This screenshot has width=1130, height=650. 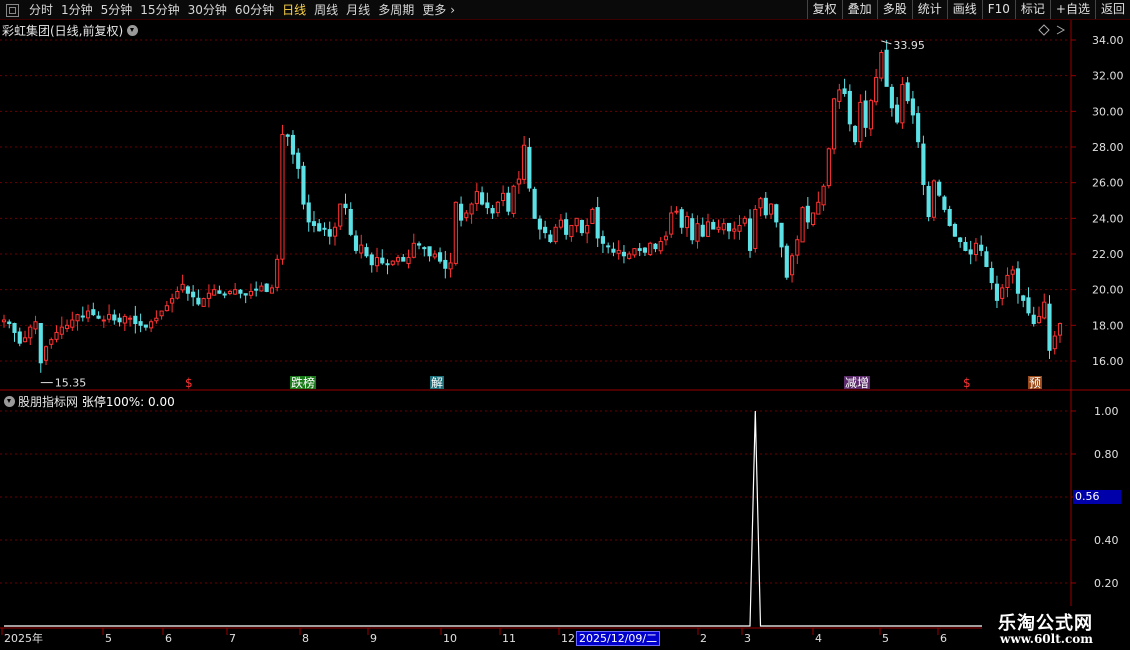 What do you see at coordinates (1108, 290) in the screenshot?
I see `price-tick-label: 20.00` at bounding box center [1108, 290].